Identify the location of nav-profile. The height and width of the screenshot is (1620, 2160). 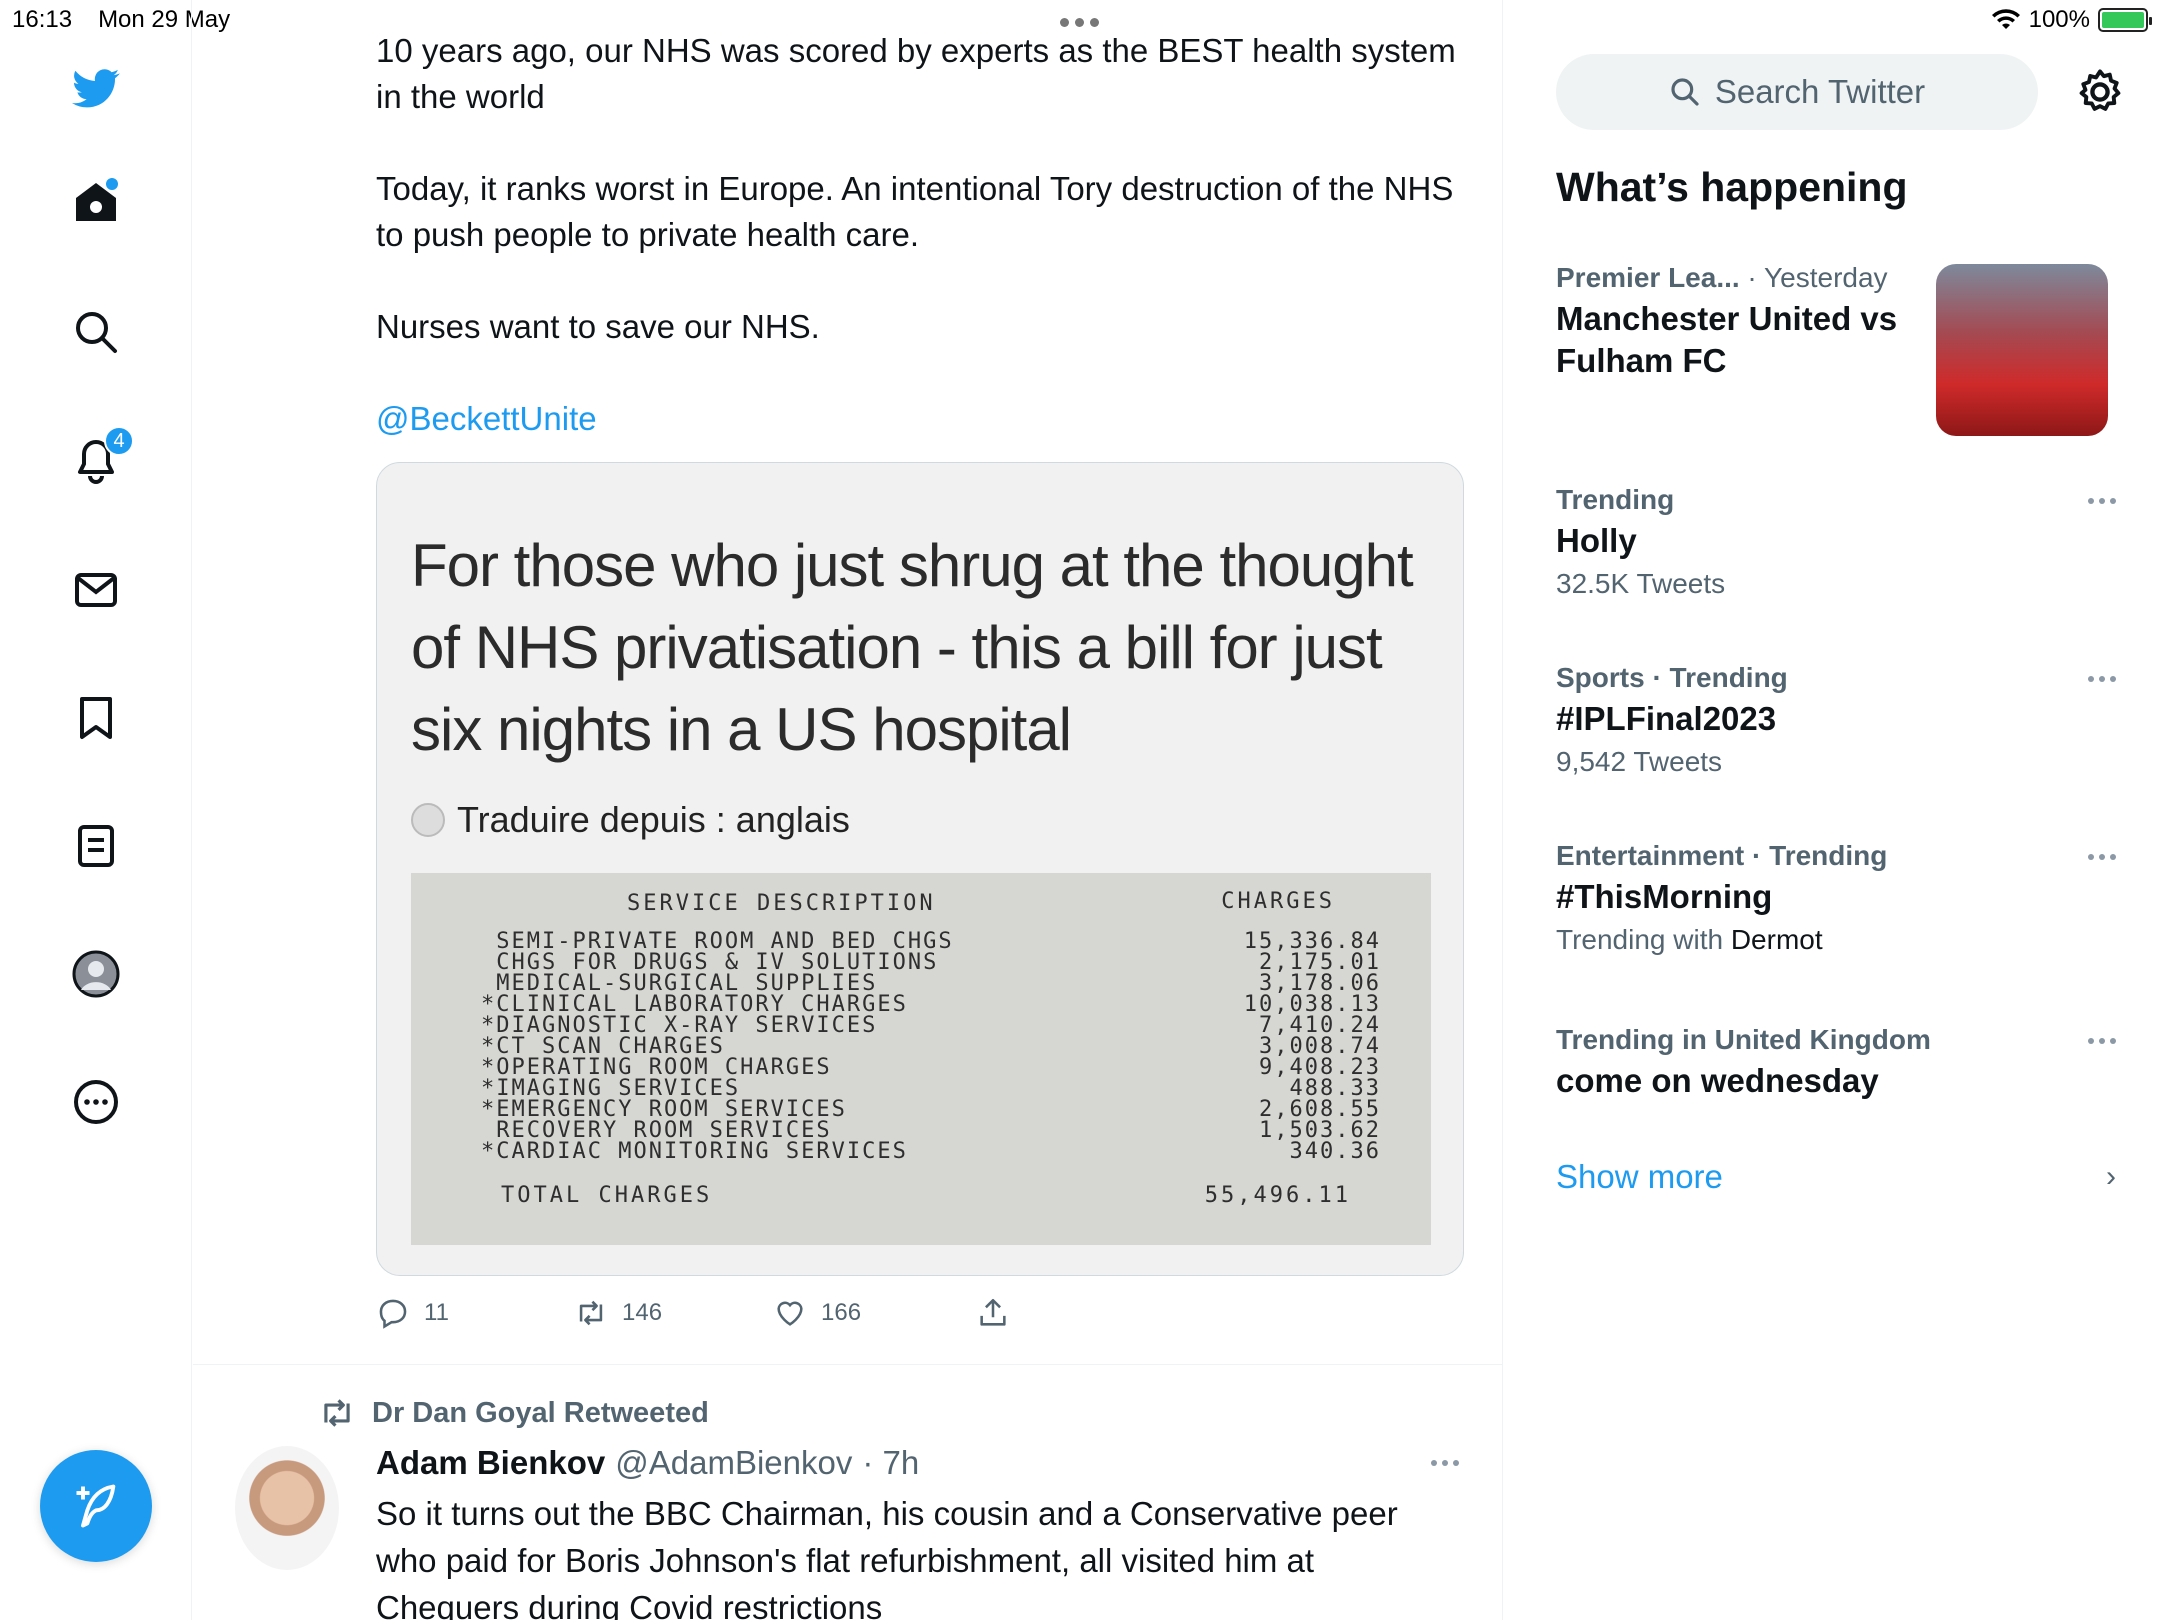
(96, 974).